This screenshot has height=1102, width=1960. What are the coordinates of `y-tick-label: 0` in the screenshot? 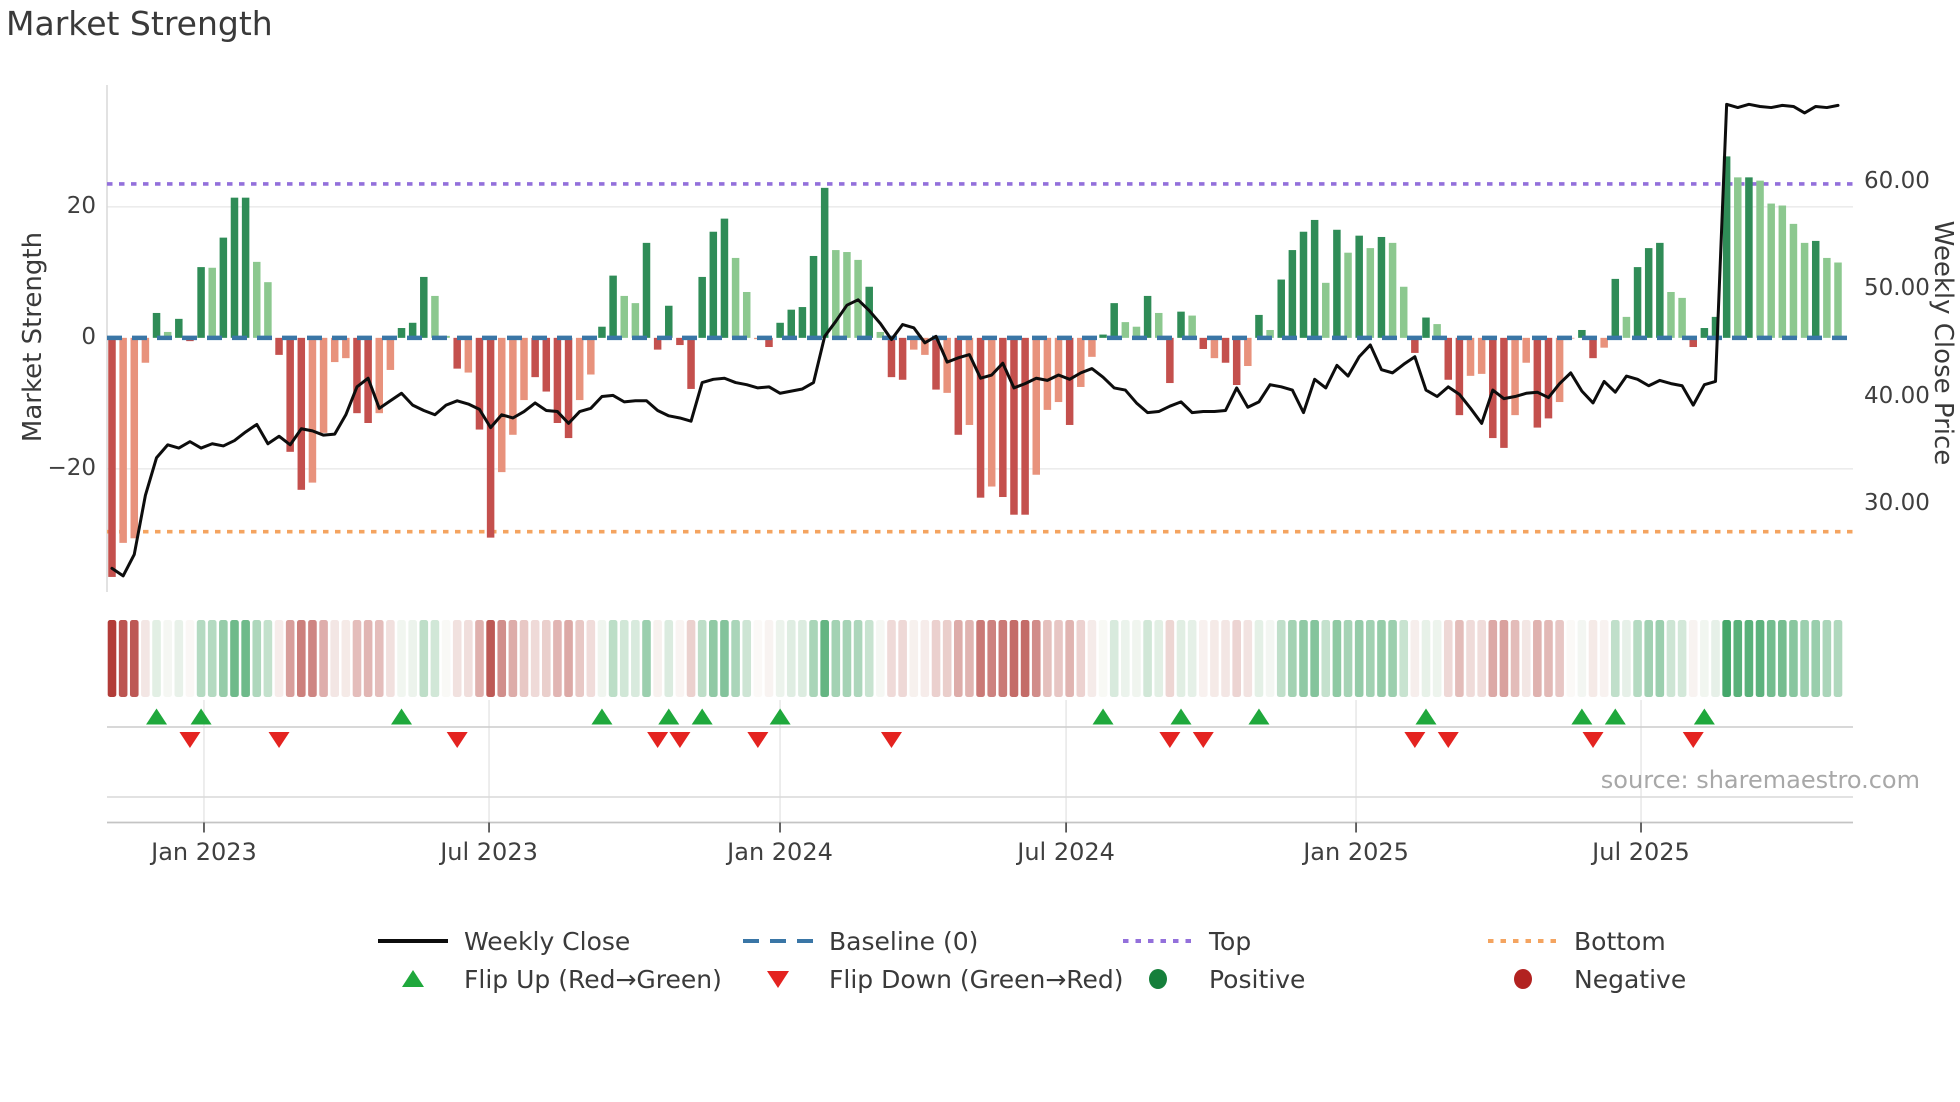 It's located at (88, 336).